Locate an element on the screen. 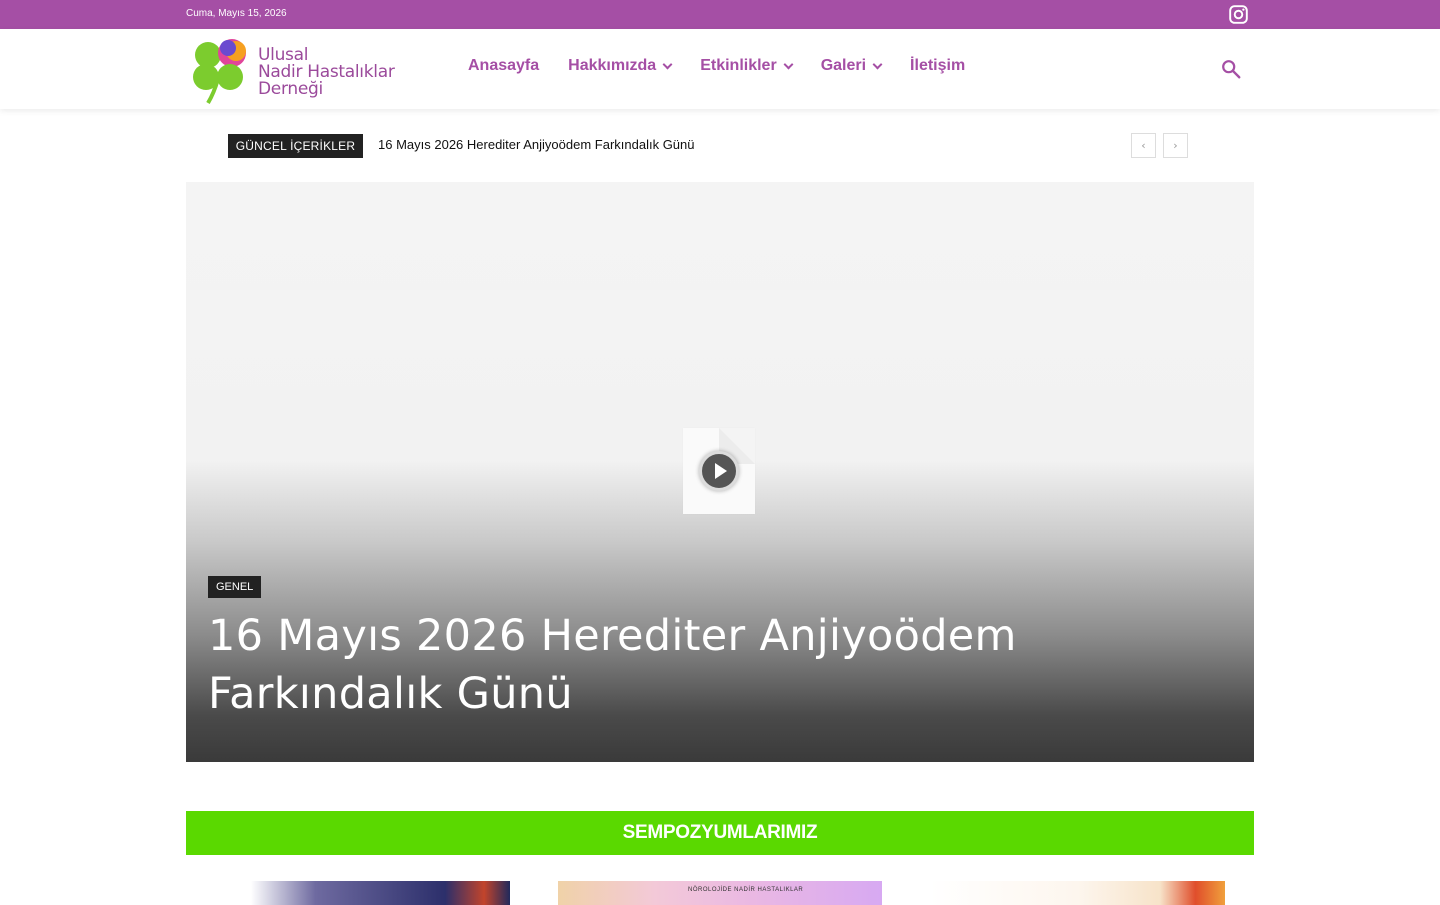 The image size is (1440, 905). nav-label: Galeri is located at coordinates (843, 65).